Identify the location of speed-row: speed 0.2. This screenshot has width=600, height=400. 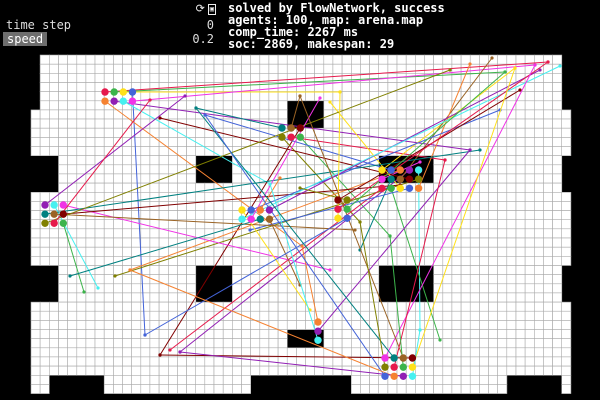
(108, 39).